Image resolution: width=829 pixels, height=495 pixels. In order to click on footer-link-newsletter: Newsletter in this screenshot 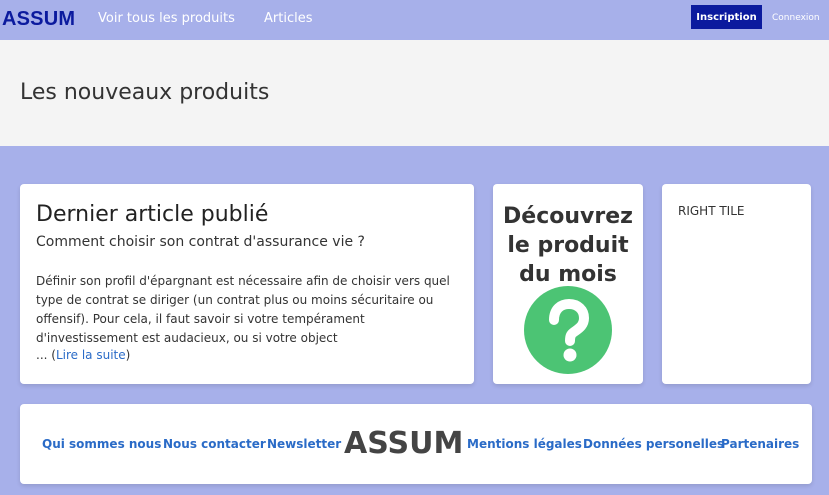, I will do `click(304, 444)`.